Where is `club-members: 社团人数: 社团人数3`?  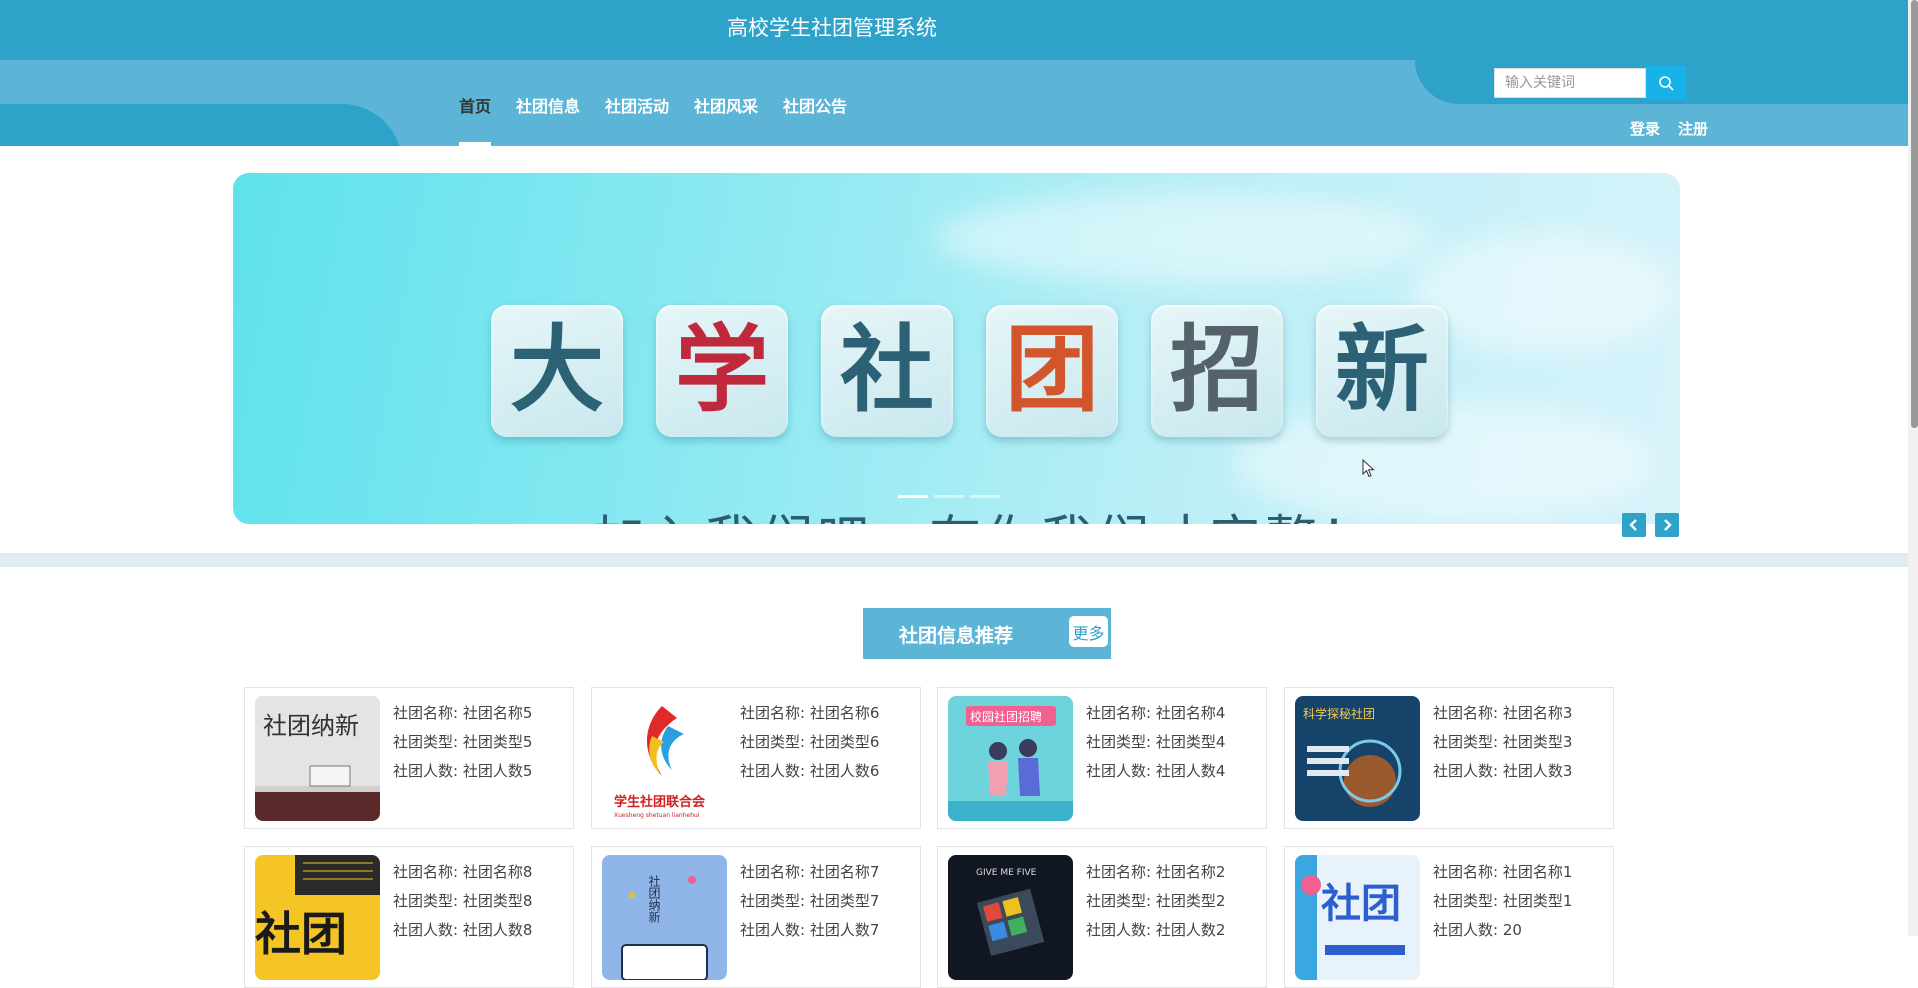
club-members: 社团人数: 社团人数3 is located at coordinates (1503, 771).